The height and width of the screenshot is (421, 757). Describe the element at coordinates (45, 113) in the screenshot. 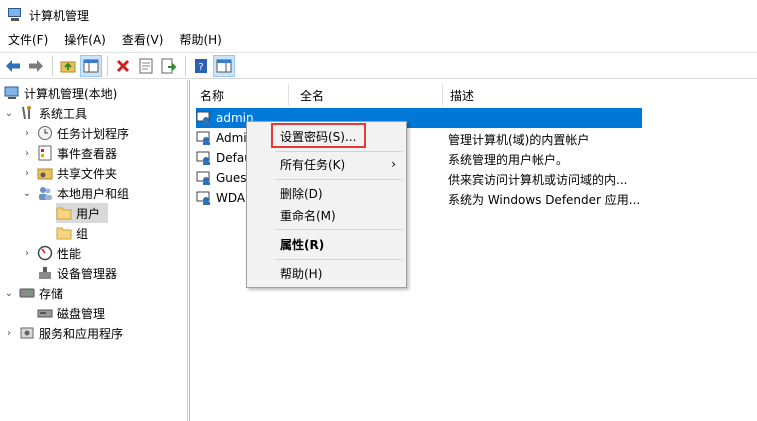

I see `tree-item-system-tools: ⌄ 系统工具` at that location.